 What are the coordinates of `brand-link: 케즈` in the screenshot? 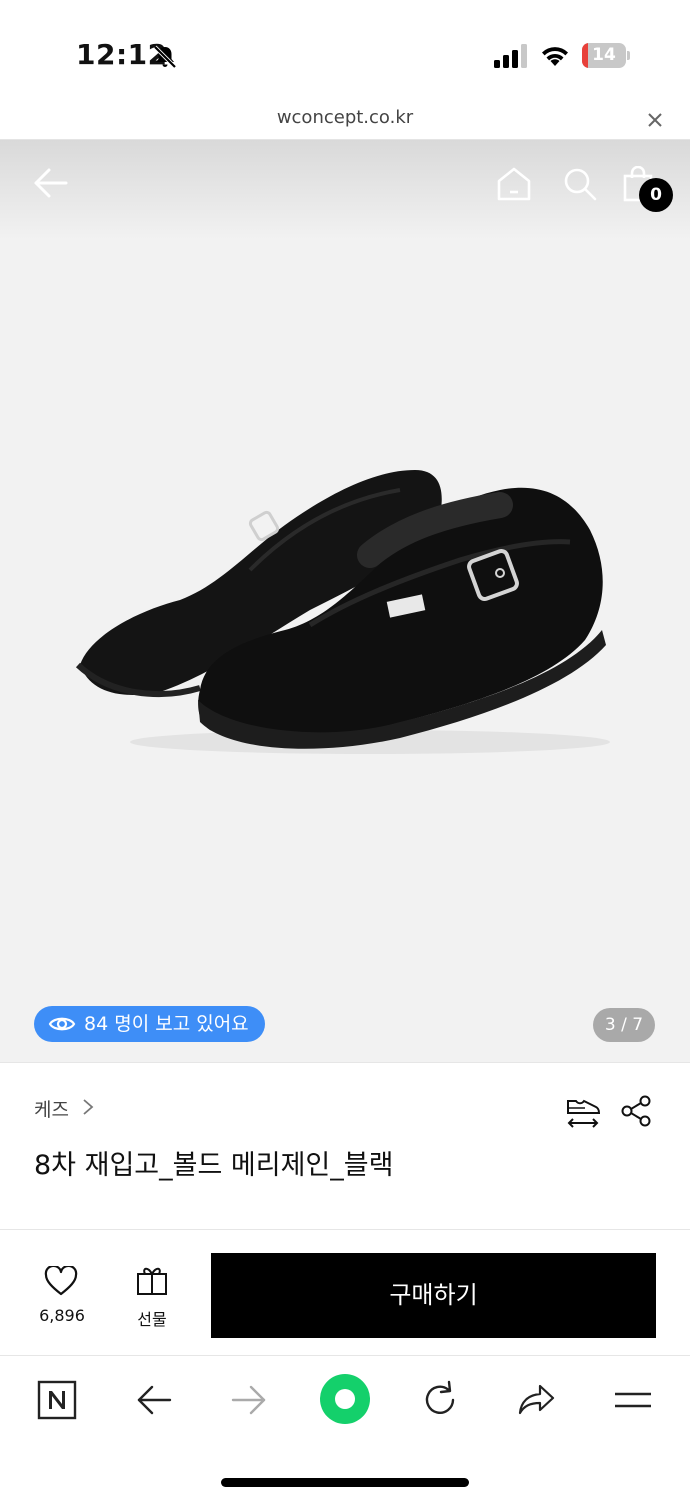 It's located at (51, 1108).